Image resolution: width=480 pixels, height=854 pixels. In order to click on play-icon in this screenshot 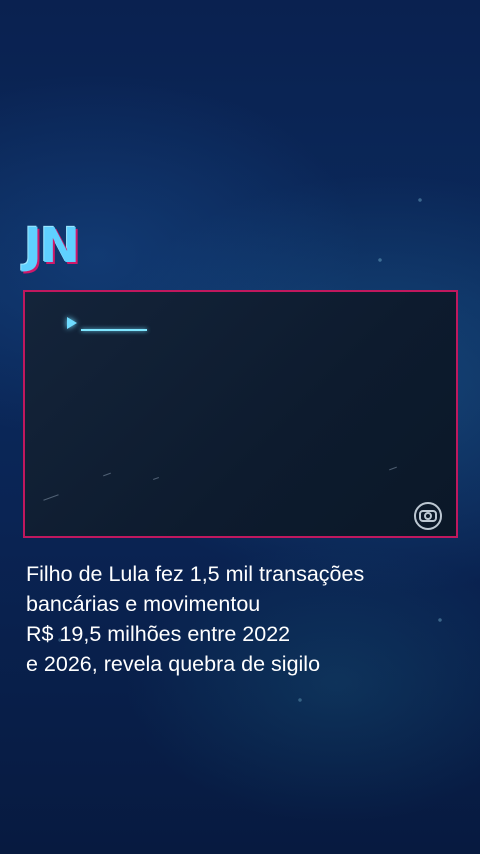, I will do `click(72, 323)`.